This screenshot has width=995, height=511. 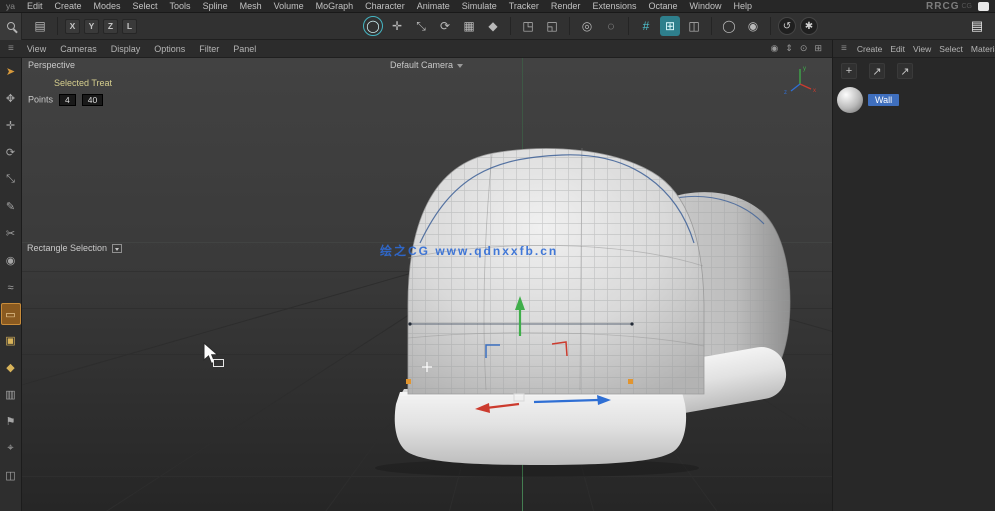 I want to click on search-icon, so click(x=11, y=26).